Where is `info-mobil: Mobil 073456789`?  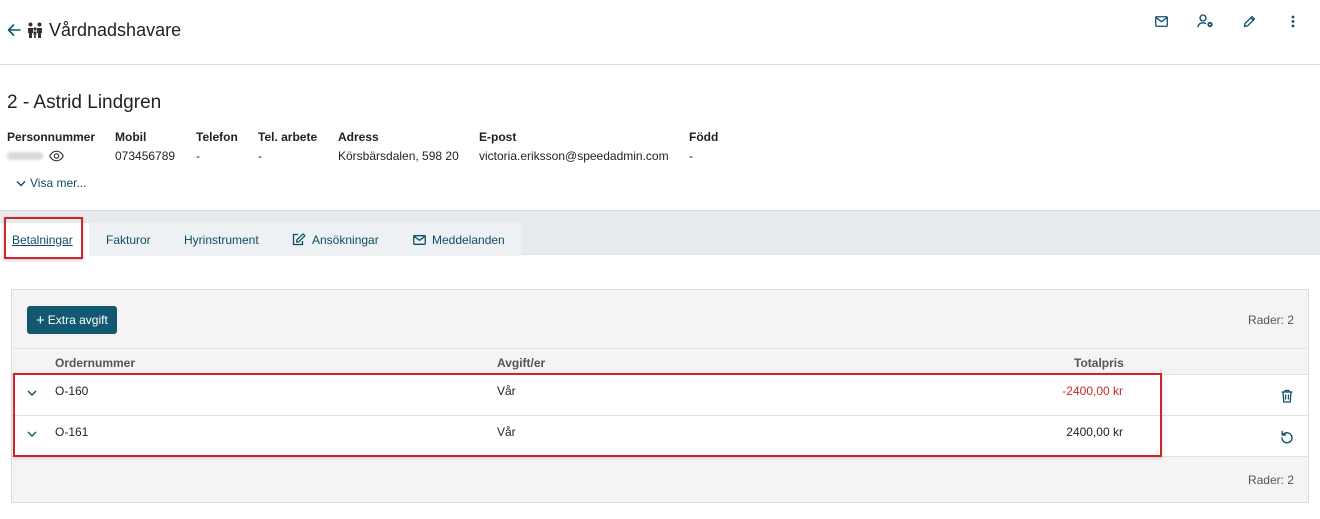 info-mobil: Mobil 073456789 is located at coordinates (155, 147).